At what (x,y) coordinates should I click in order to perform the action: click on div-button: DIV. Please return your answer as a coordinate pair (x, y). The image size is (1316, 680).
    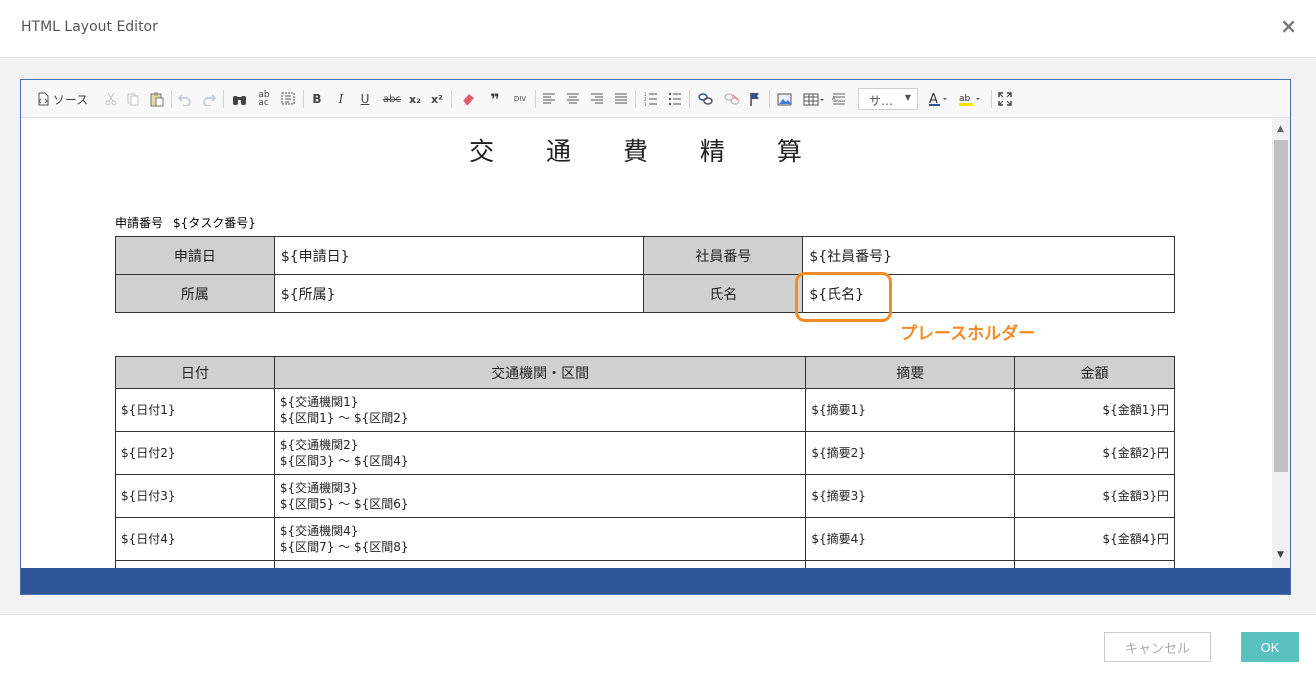
    Looking at the image, I should click on (520, 99).